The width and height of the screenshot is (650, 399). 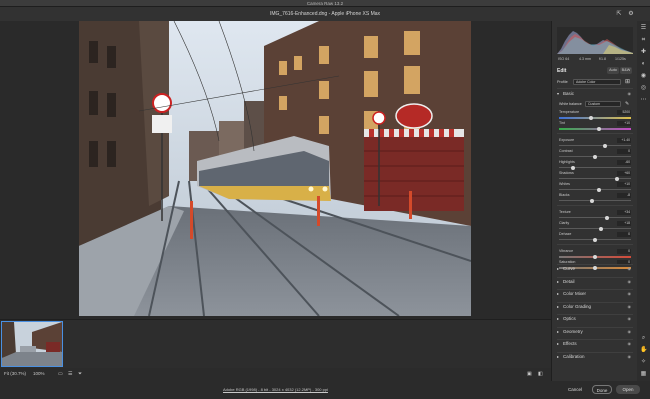 What do you see at coordinates (60, 374) in the screenshot?
I see `compare-view-icon: ▭` at bounding box center [60, 374].